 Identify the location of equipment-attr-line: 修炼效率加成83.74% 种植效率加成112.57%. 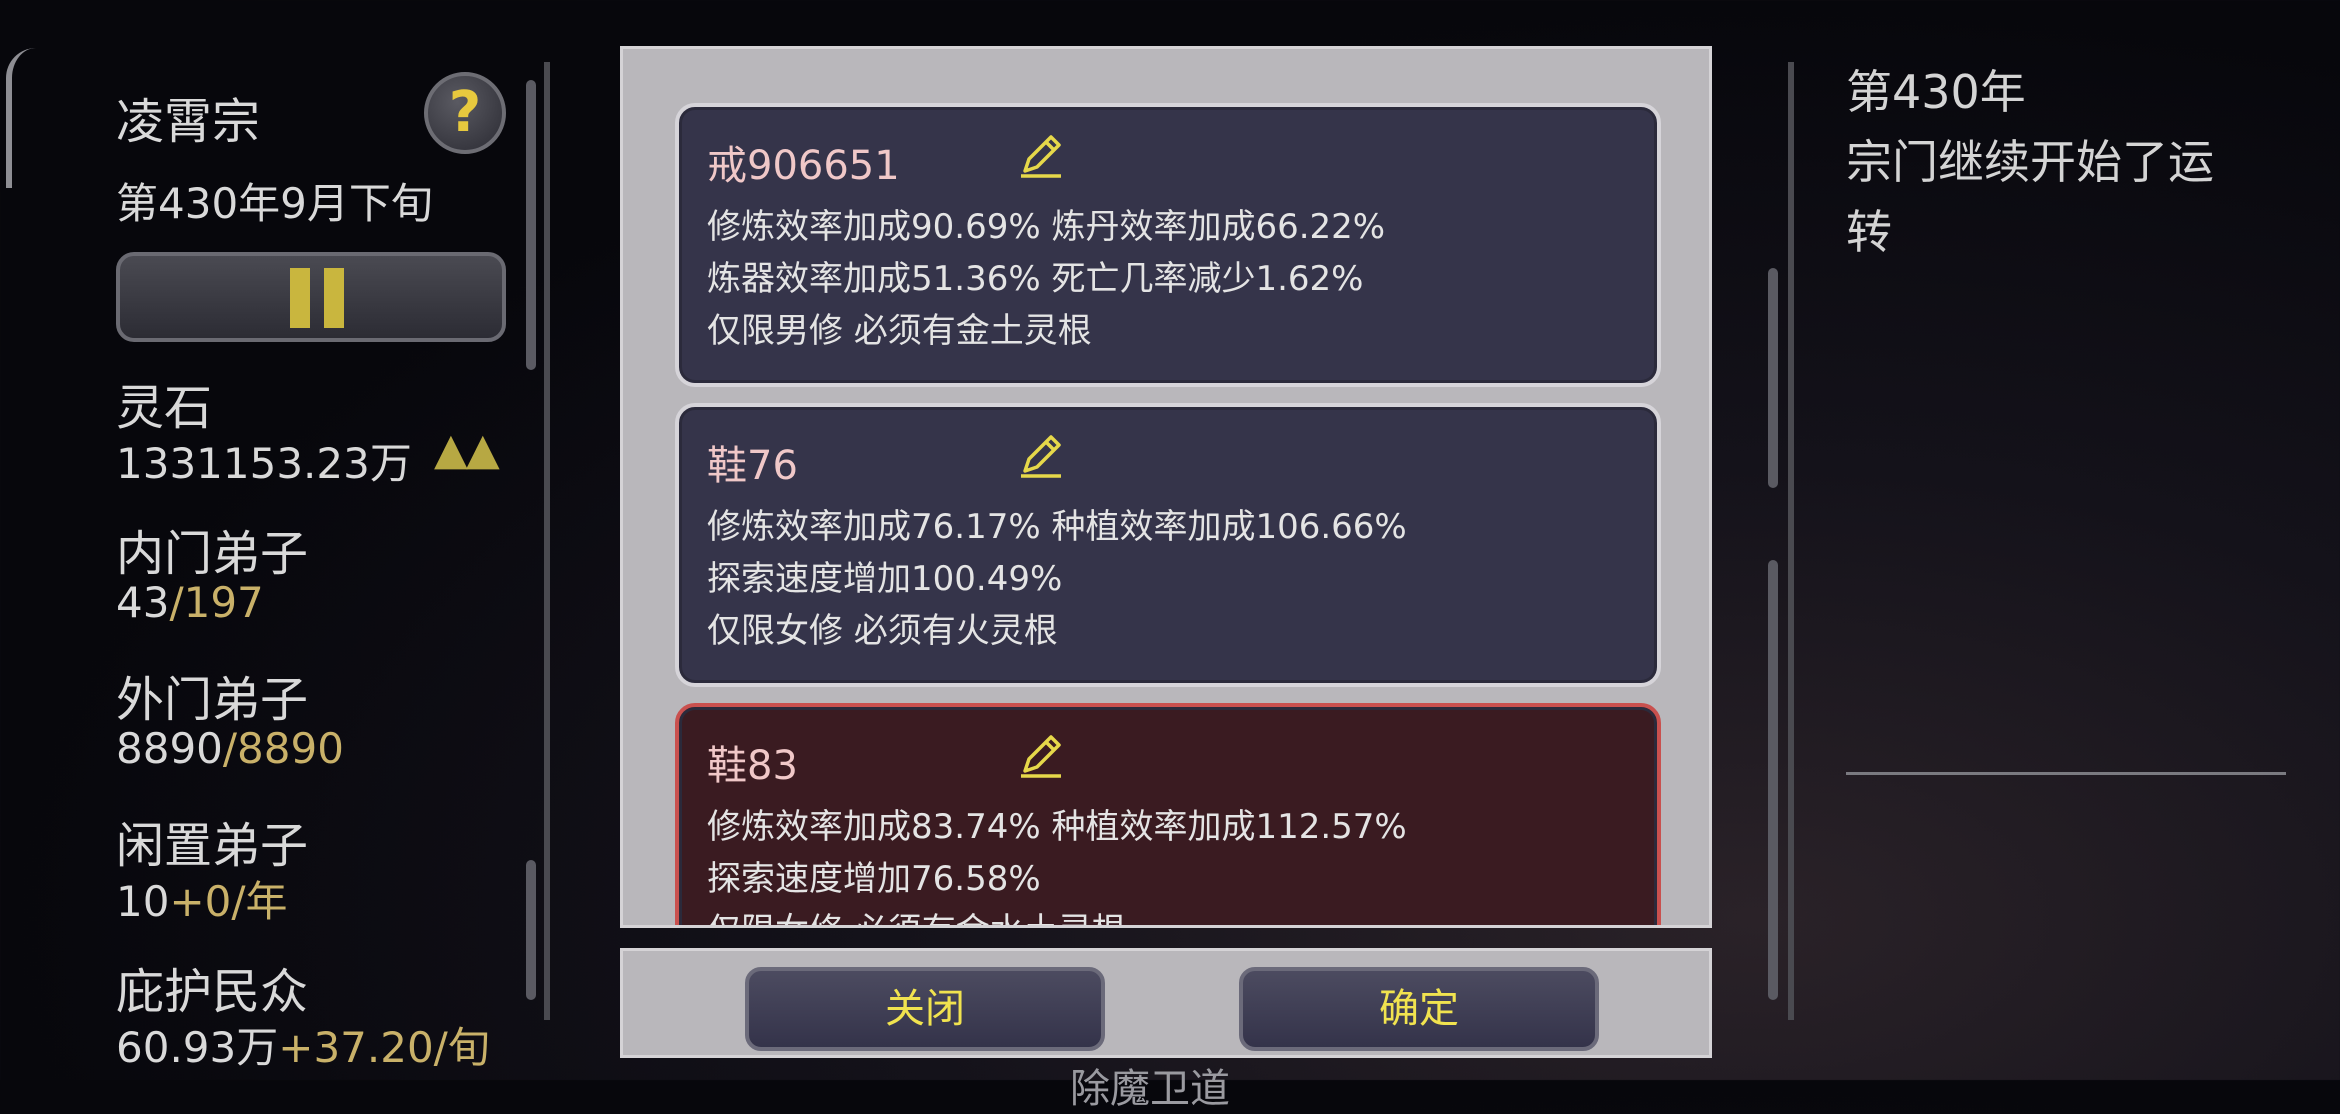
(1057, 827).